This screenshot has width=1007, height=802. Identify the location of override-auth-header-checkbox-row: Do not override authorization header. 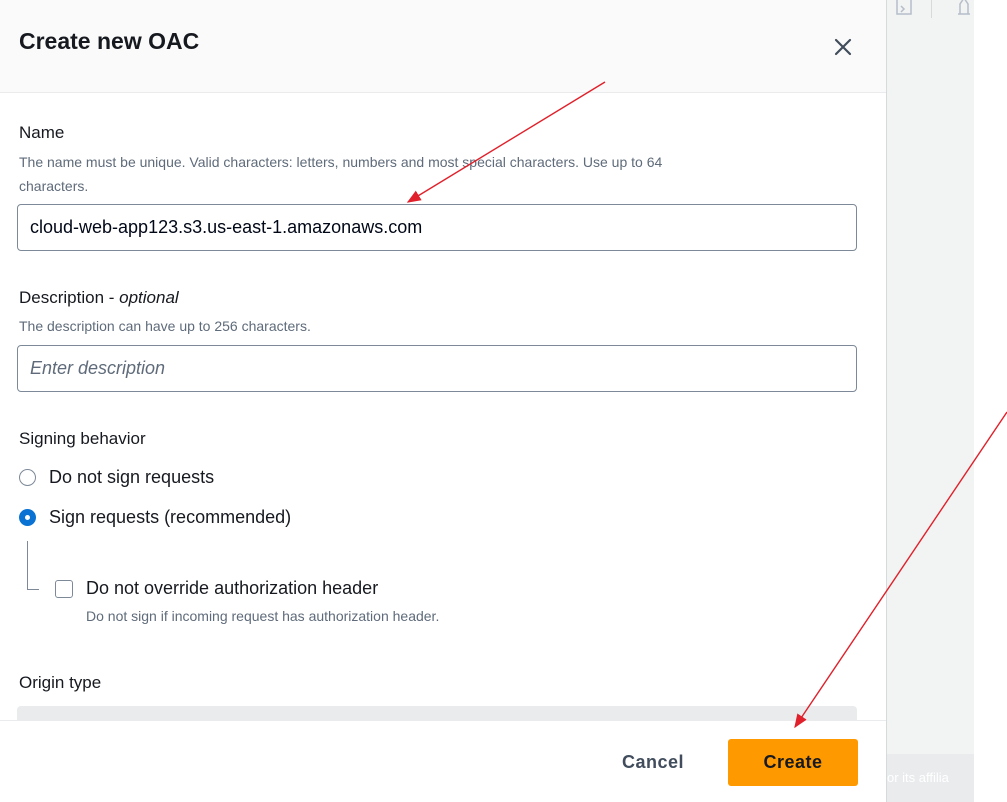
(216, 588).